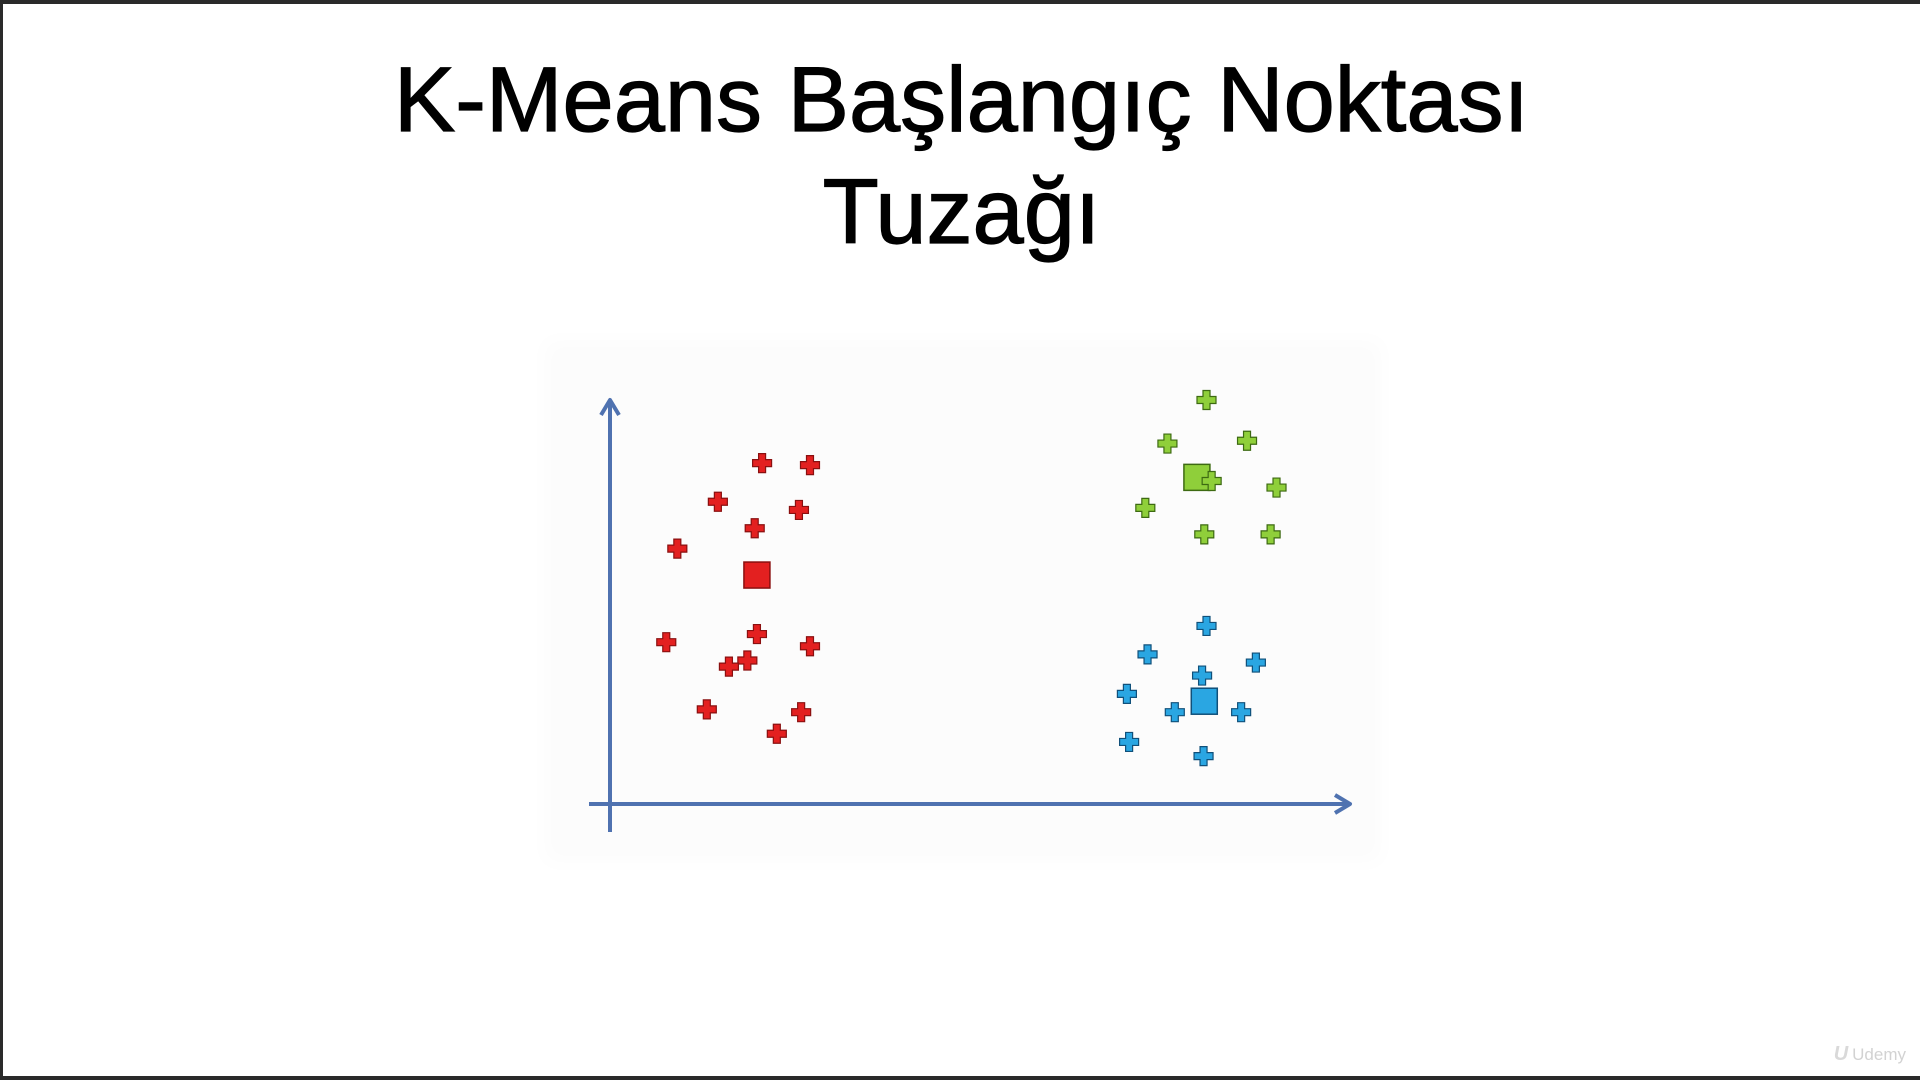 Image resolution: width=1920 pixels, height=1080 pixels. I want to click on blue-centroid-marker, so click(1204, 701).